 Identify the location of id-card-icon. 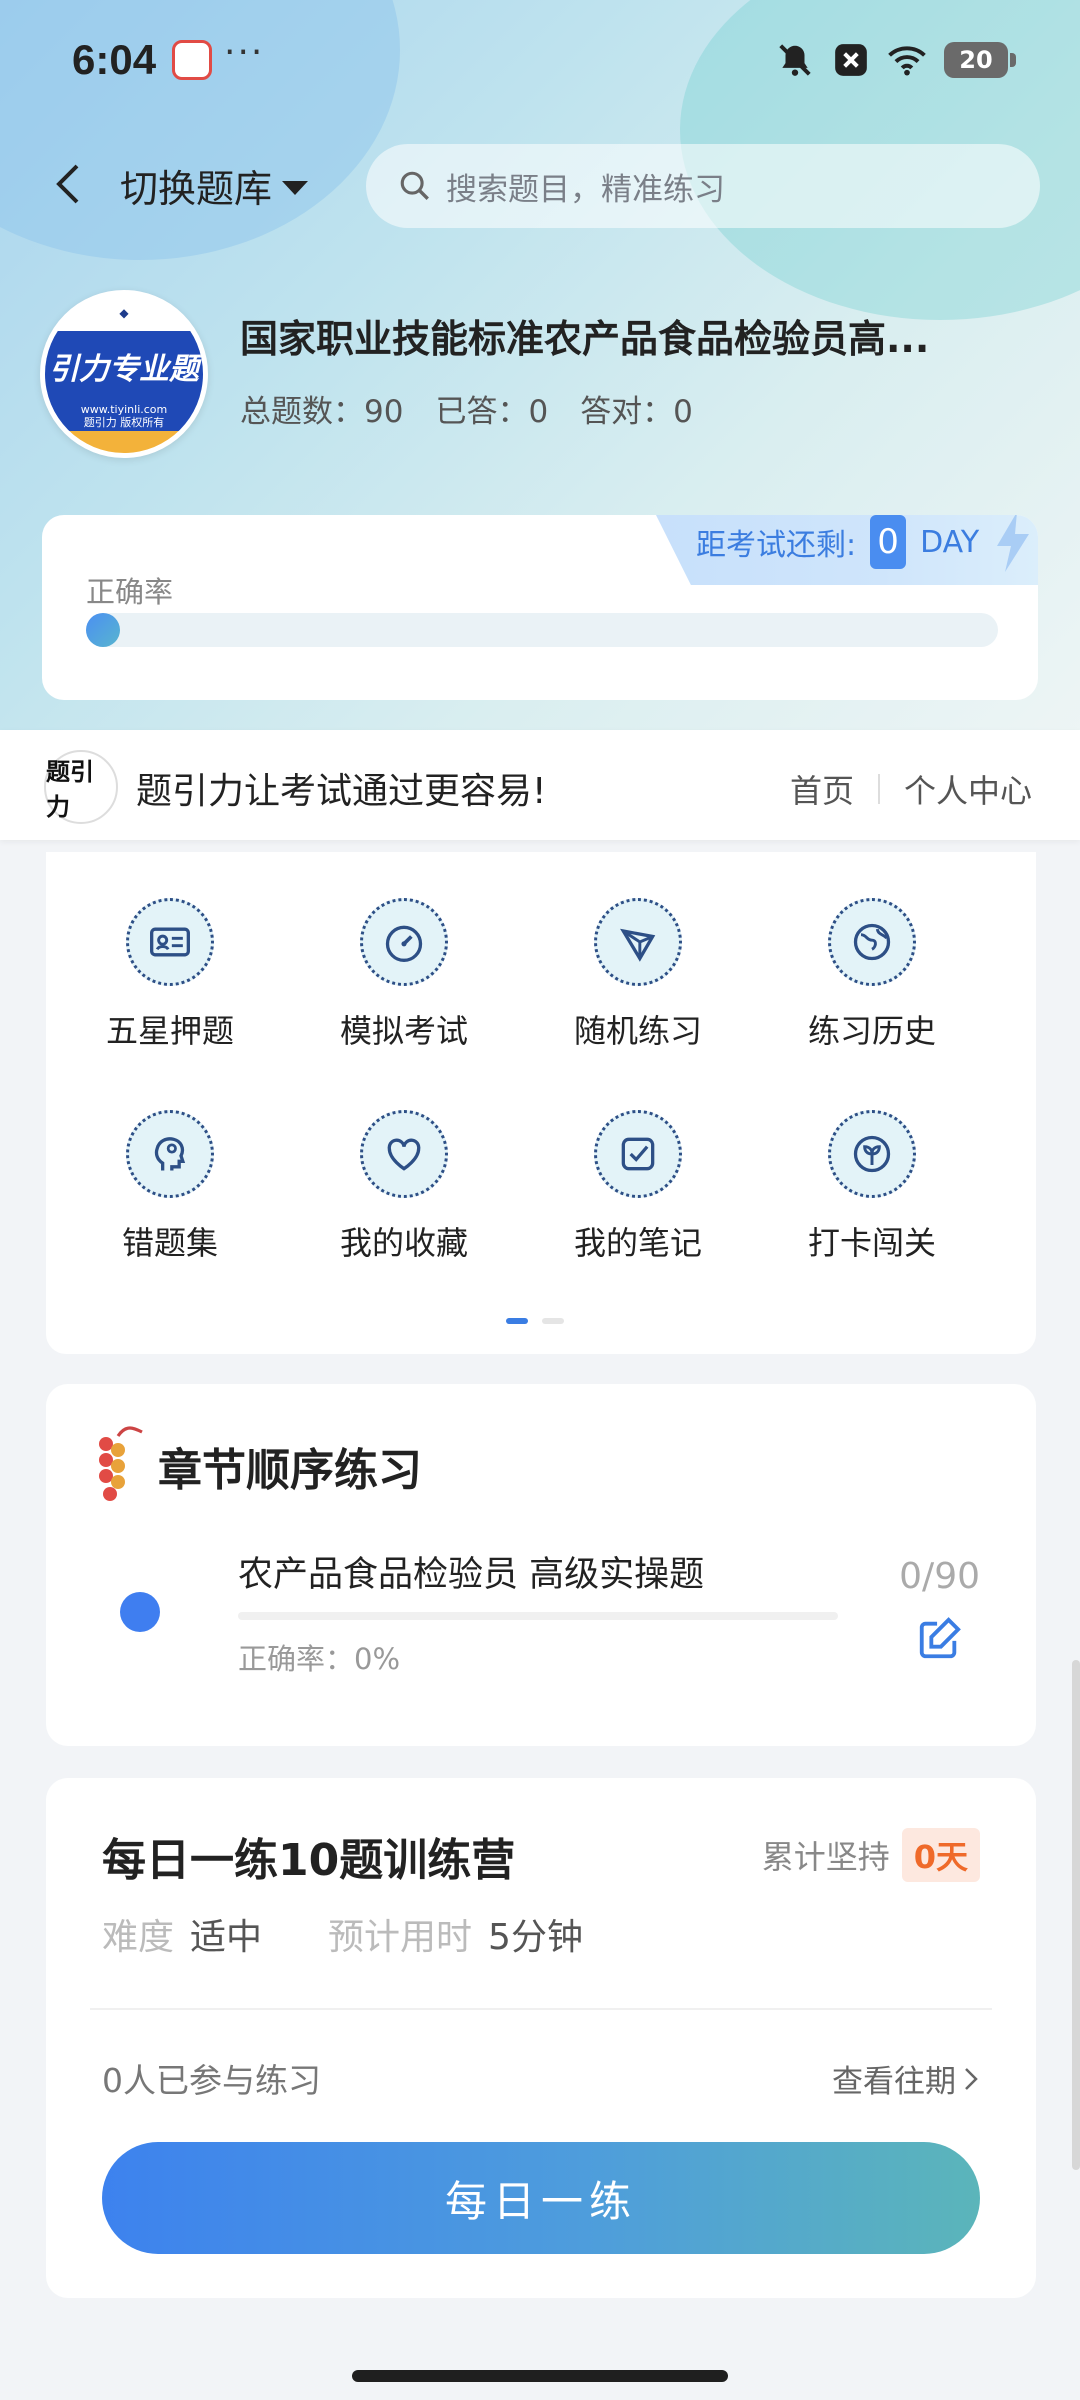
(170, 942).